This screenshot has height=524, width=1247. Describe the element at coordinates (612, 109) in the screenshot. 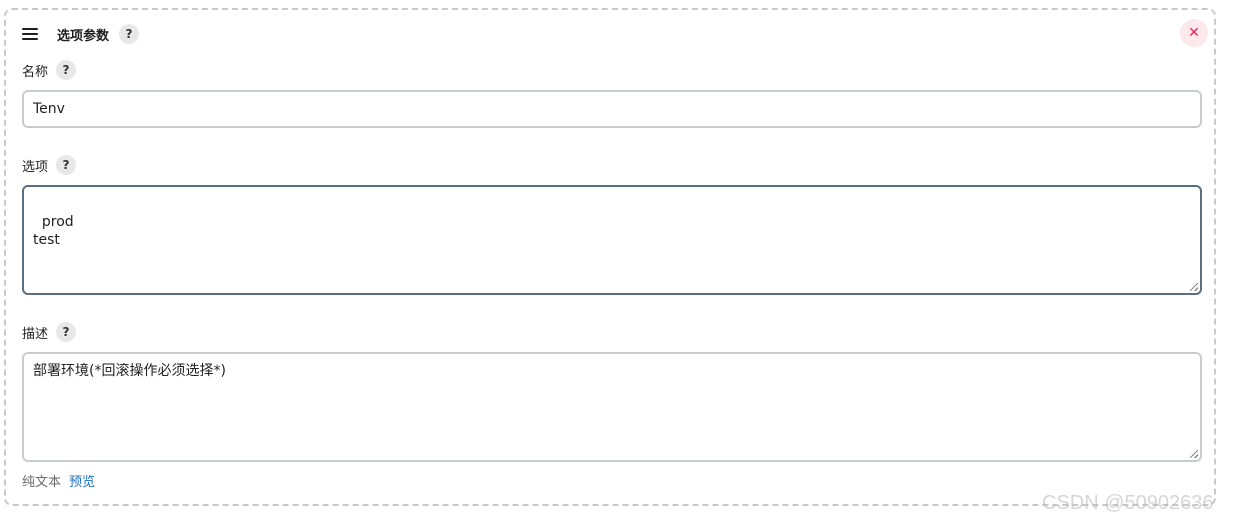

I see `name-input: Tenv` at that location.